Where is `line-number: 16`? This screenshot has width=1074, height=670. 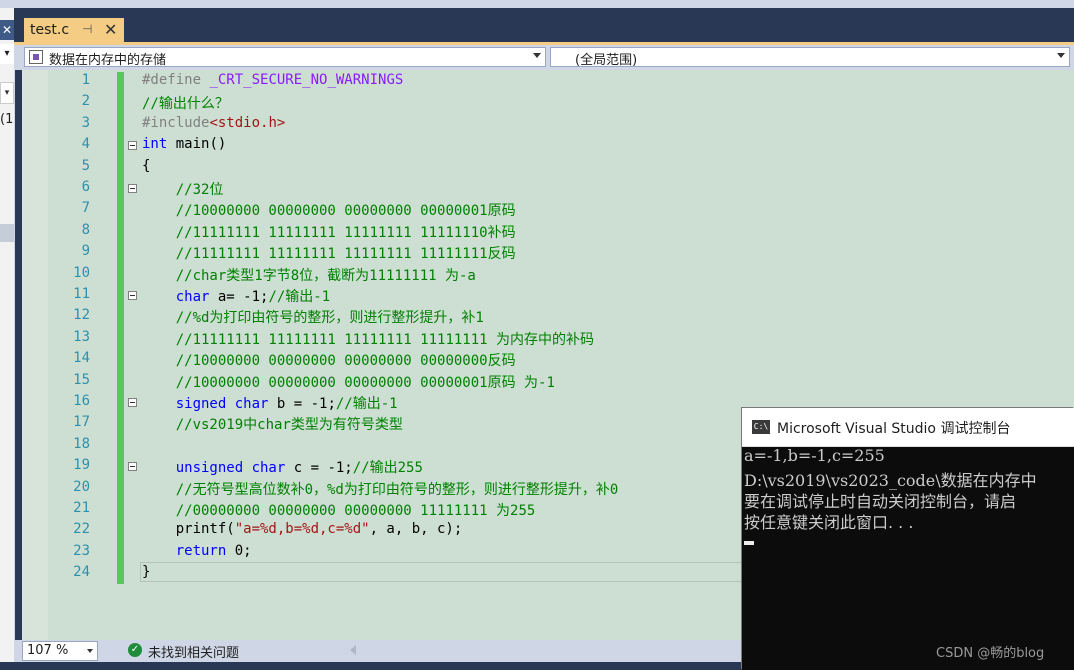 line-number: 16 is located at coordinates (81, 401).